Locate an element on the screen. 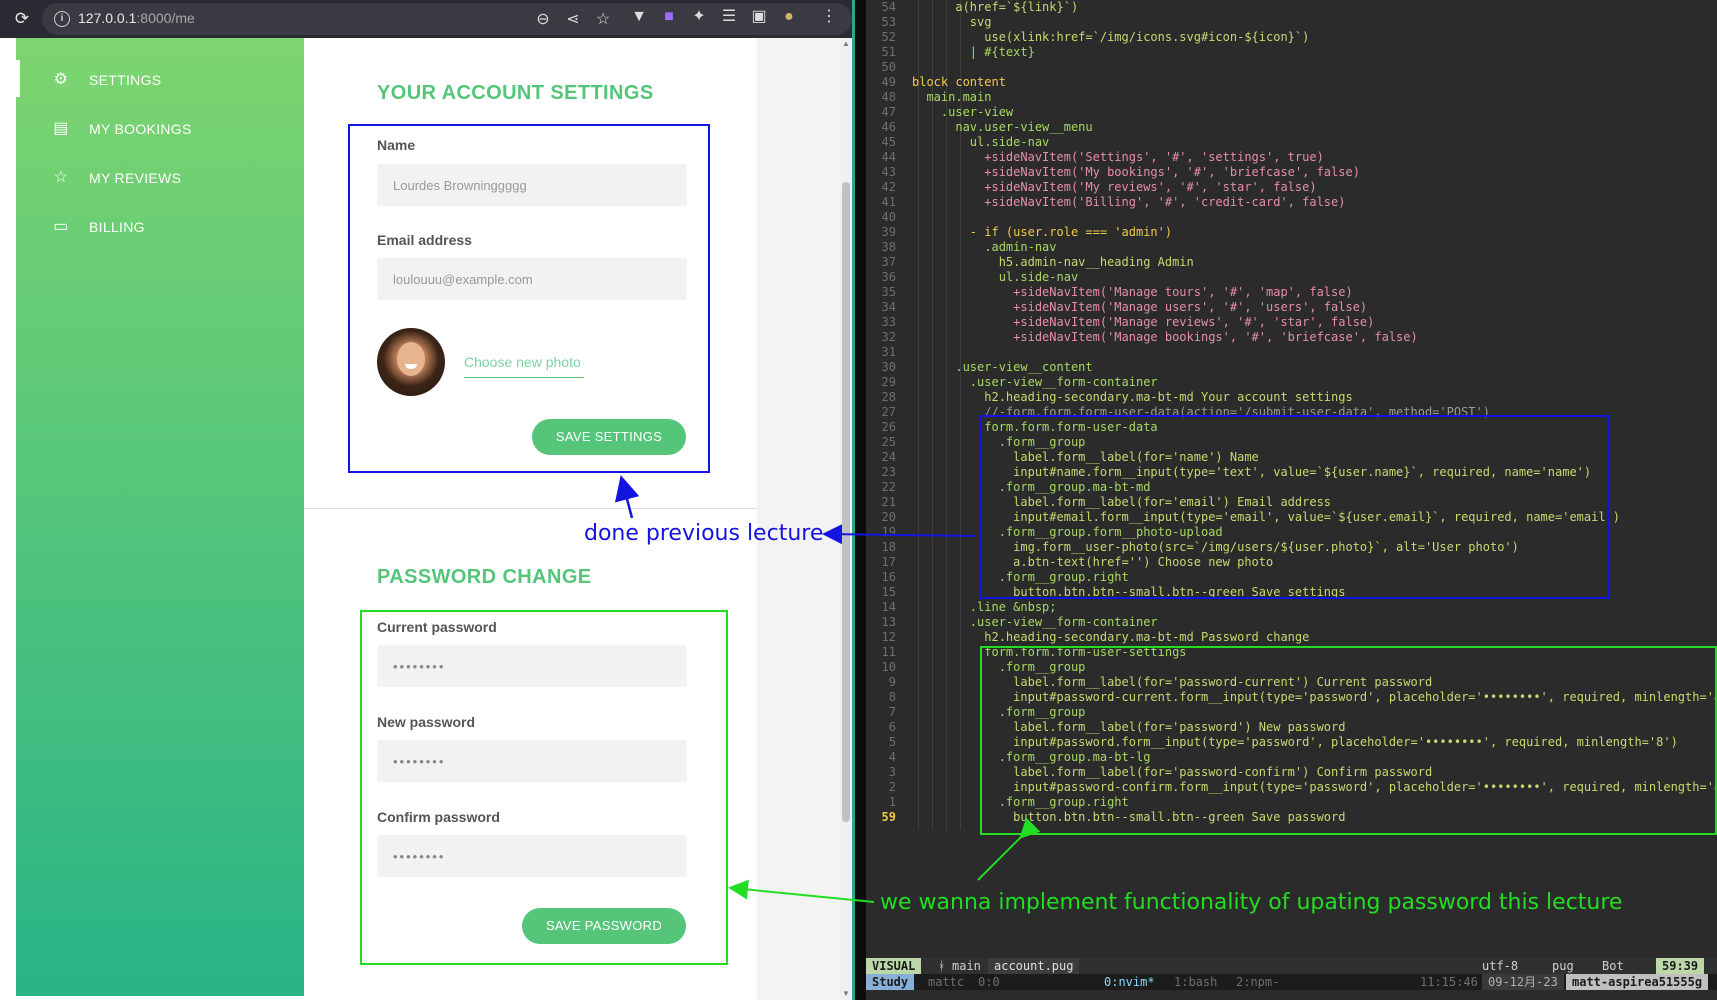 The width and height of the screenshot is (1717, 1000). sidebar-item-label: MY REVIEWS is located at coordinates (135, 178).